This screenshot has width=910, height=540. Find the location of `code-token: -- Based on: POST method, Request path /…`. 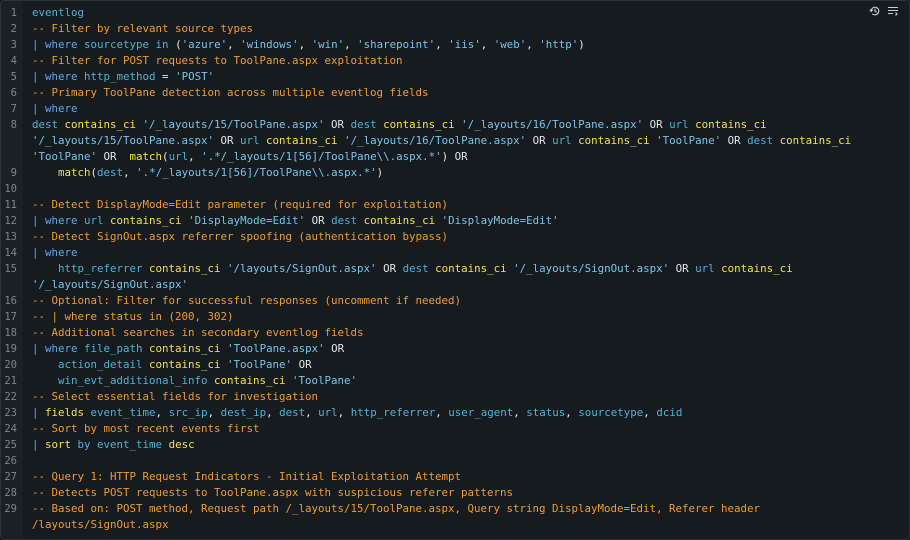

code-token: -- Based on: POST method, Request path /… is located at coordinates (396, 508).